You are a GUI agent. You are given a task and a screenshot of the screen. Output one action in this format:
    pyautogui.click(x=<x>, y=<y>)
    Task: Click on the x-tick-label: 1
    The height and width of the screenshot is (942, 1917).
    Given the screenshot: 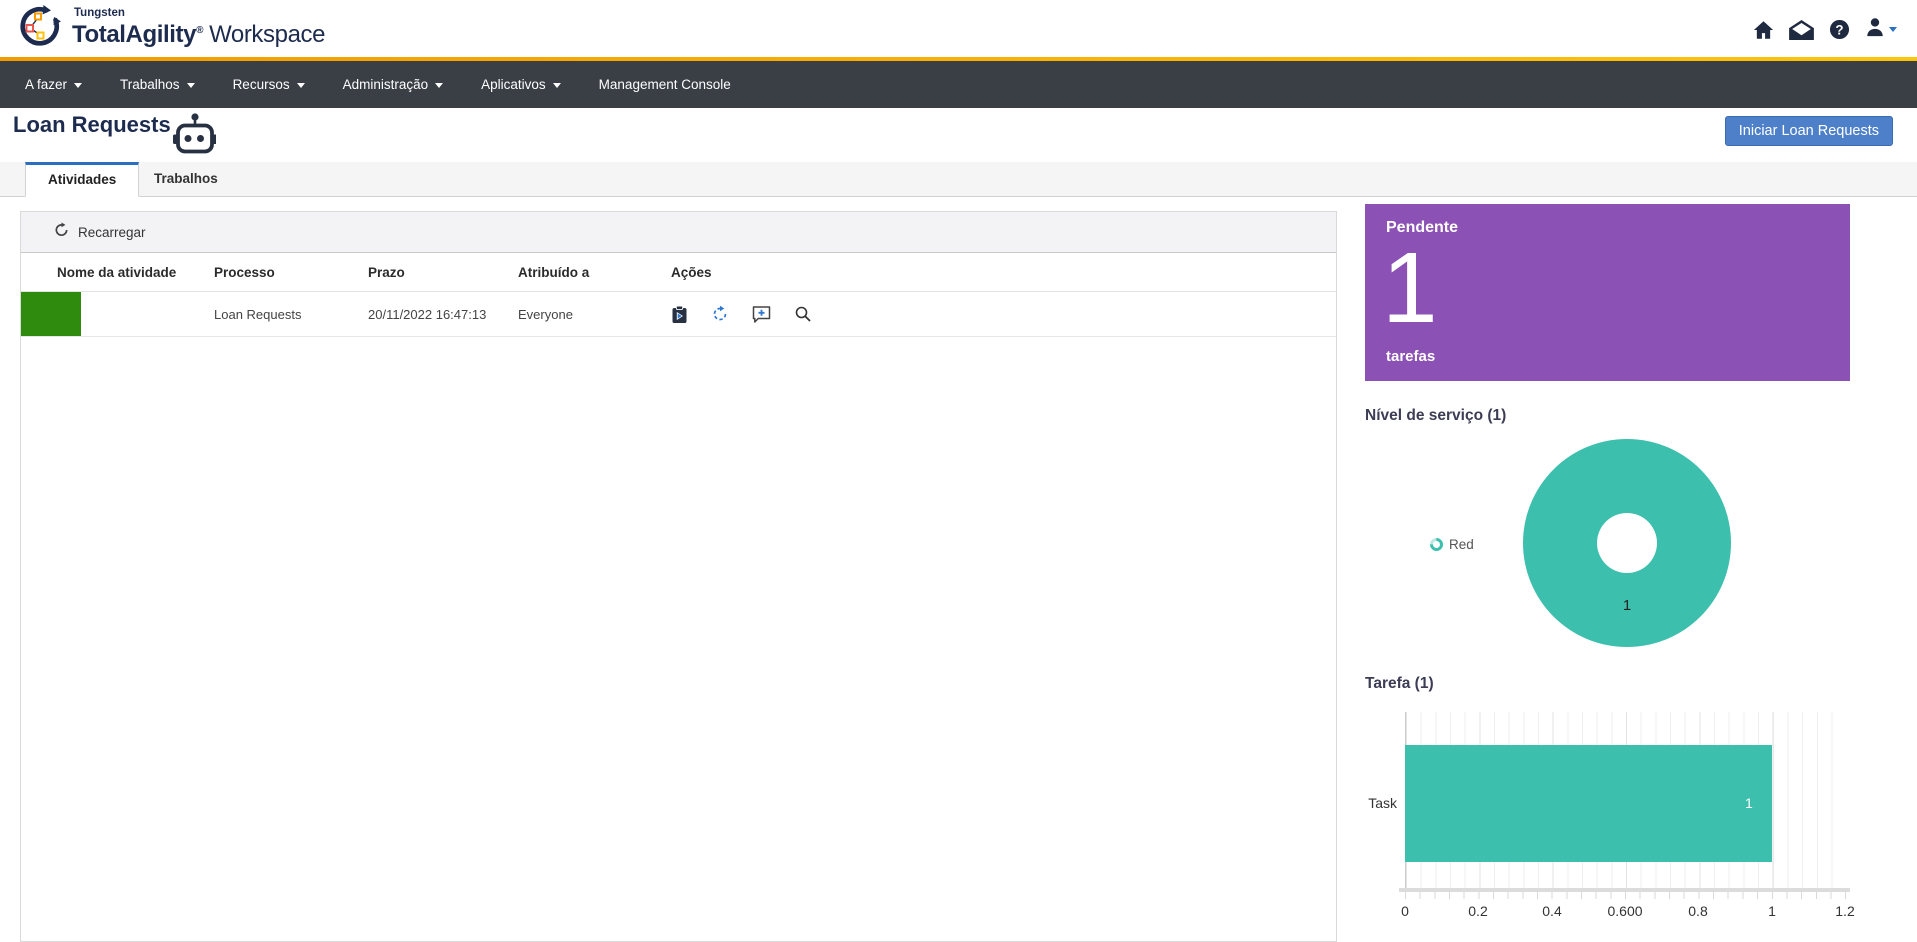 What is the action you would take?
    pyautogui.click(x=1772, y=911)
    